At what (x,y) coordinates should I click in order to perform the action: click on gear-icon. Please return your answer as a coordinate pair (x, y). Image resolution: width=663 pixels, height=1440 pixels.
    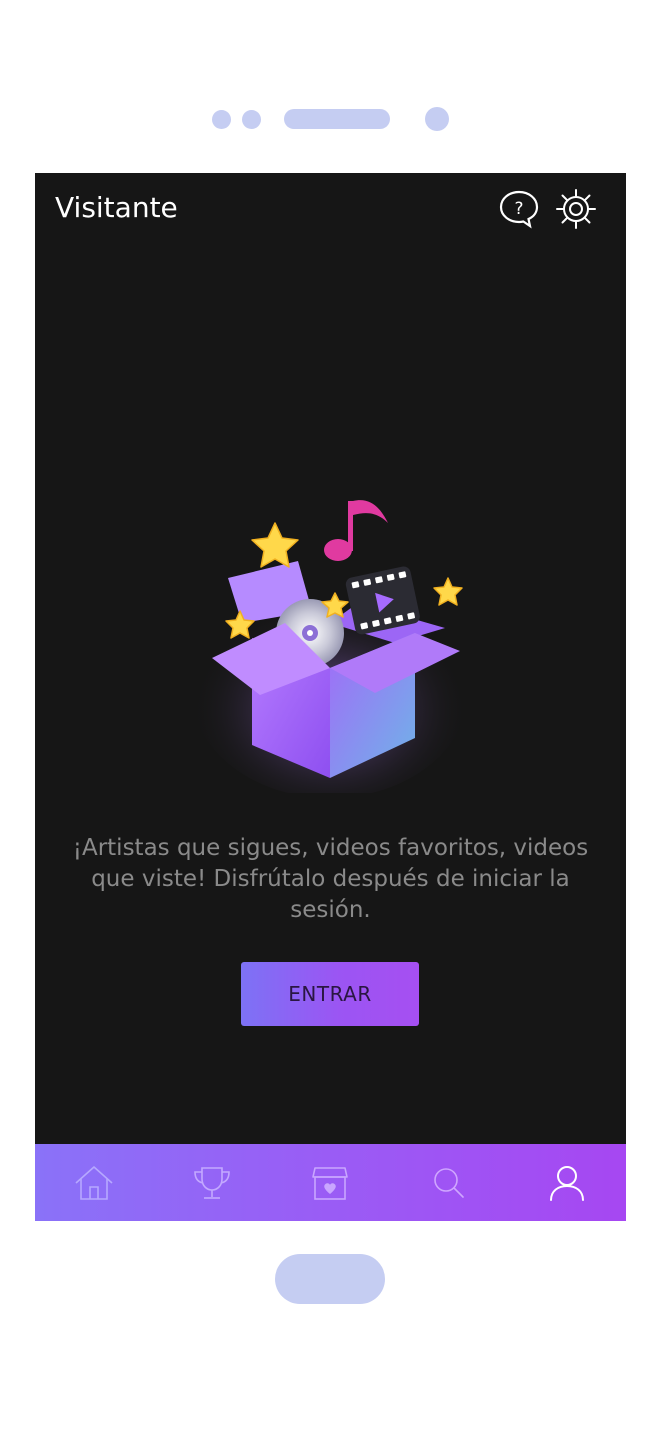
    Looking at the image, I should click on (576, 209).